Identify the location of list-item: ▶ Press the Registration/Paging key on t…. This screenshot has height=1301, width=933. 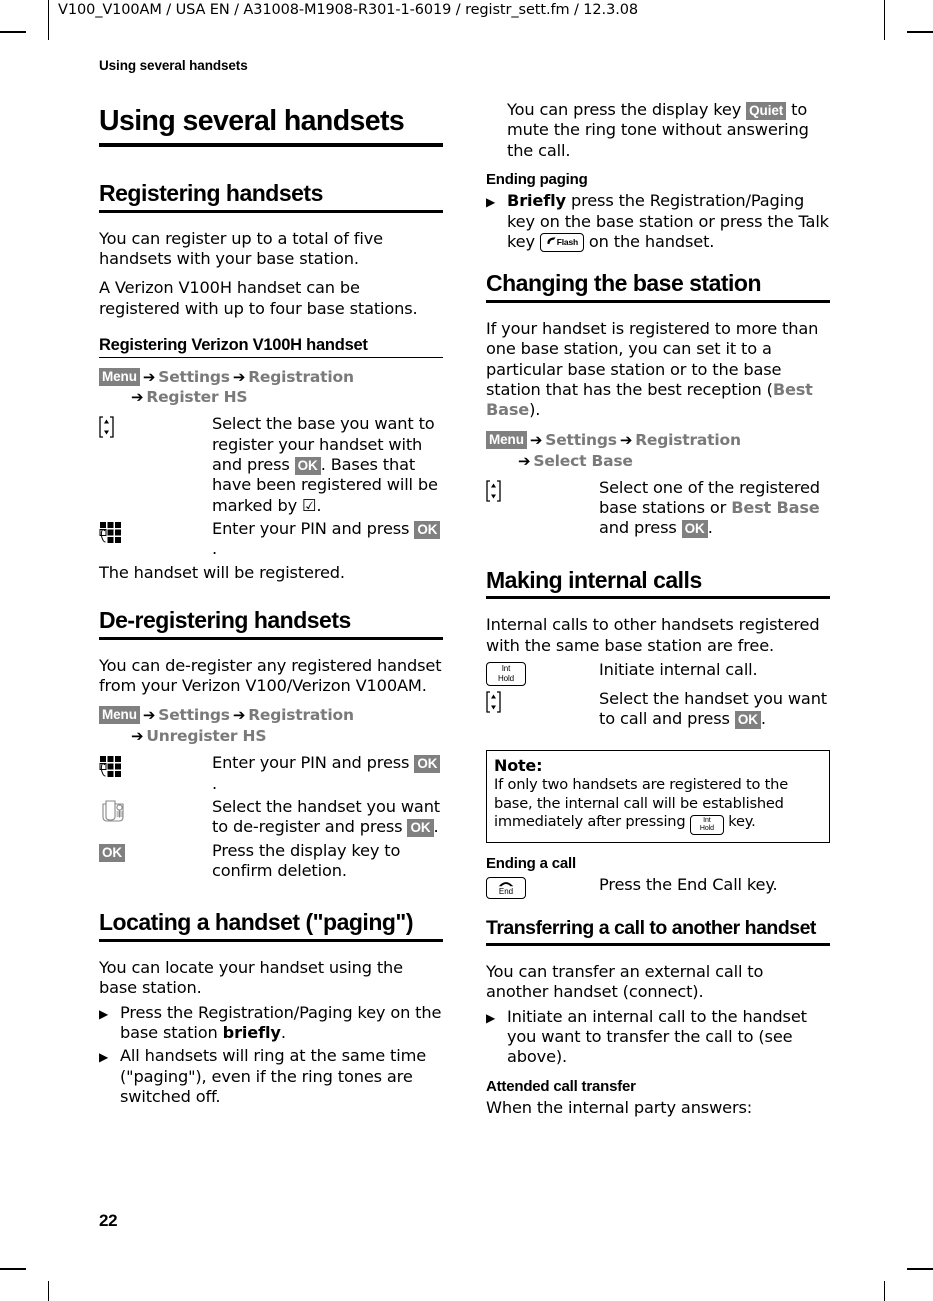
(271, 1023).